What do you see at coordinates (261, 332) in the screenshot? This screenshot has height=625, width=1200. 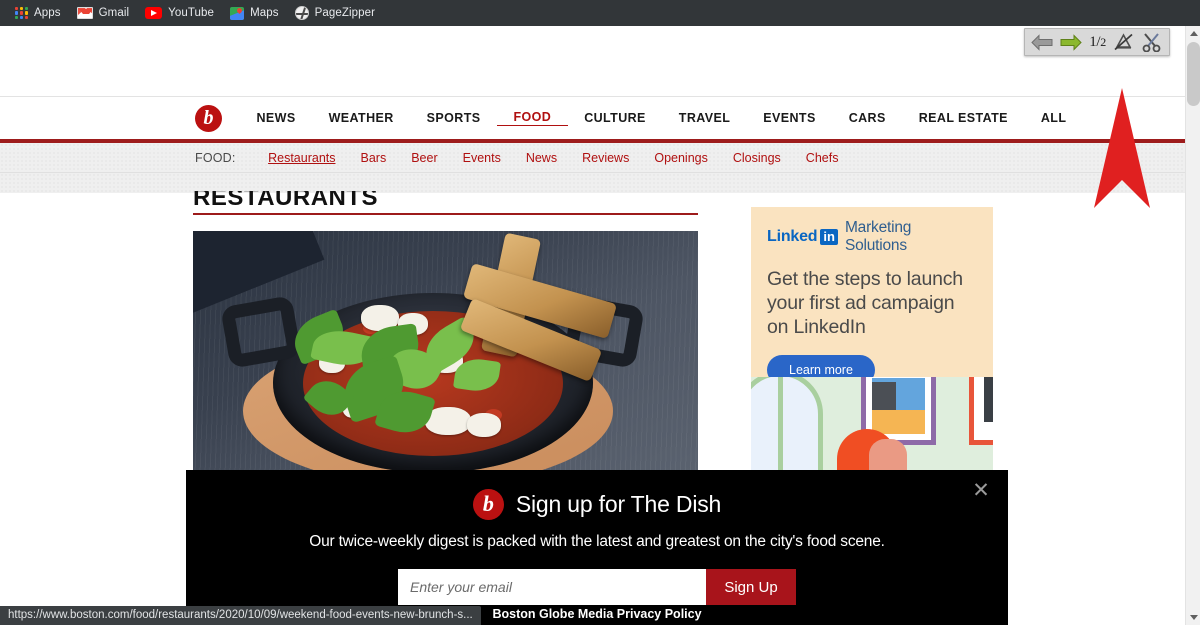 I see `pan-handle-left` at bounding box center [261, 332].